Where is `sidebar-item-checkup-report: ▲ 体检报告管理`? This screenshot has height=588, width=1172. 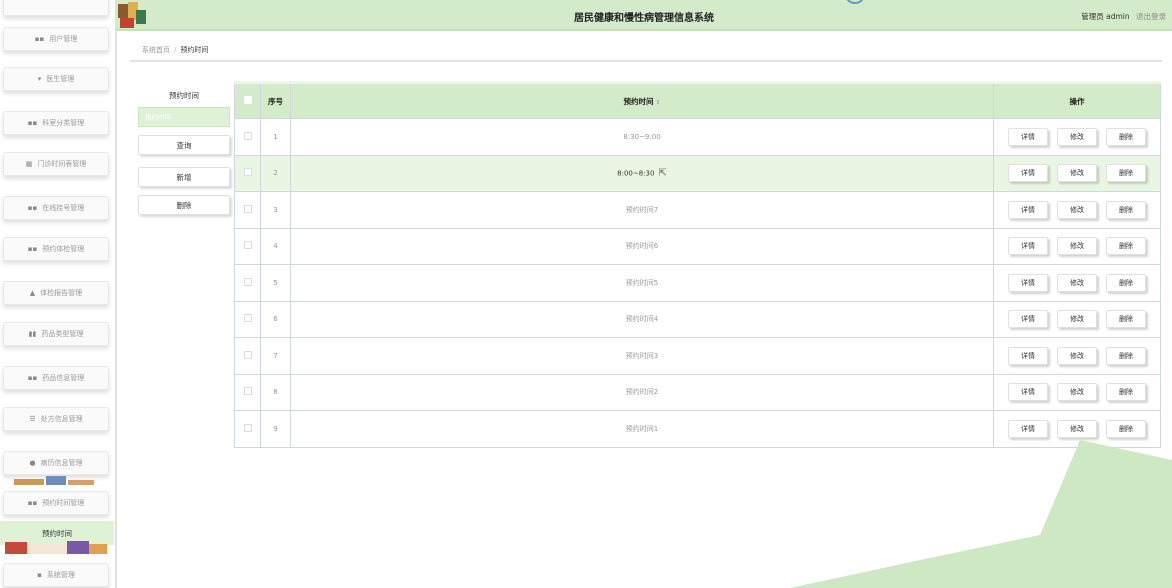
sidebar-item-checkup-report: ▲ 体检报告管理 is located at coordinates (56, 293).